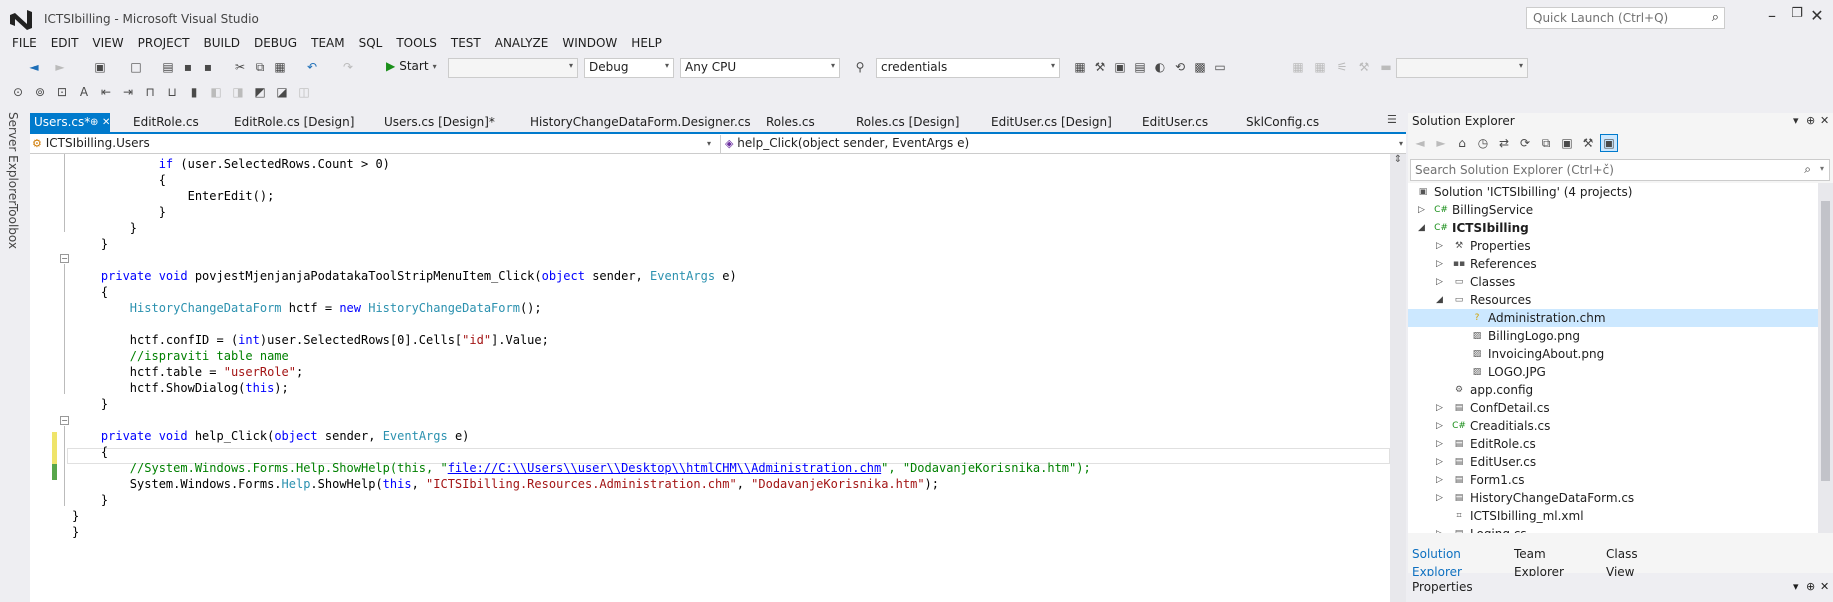 The width and height of the screenshot is (1833, 602). What do you see at coordinates (22, 43) in the screenshot?
I see `menu-file: FILE` at bounding box center [22, 43].